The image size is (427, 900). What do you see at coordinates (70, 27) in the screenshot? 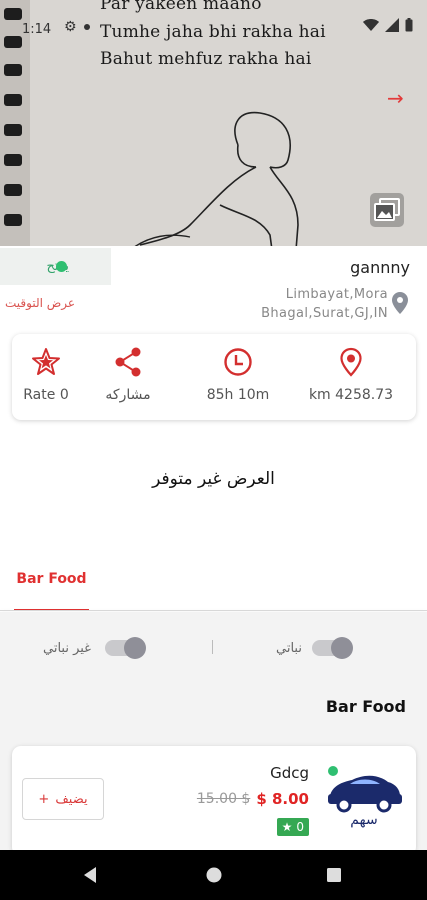
I see `settings-status-icon: ⚙` at bounding box center [70, 27].